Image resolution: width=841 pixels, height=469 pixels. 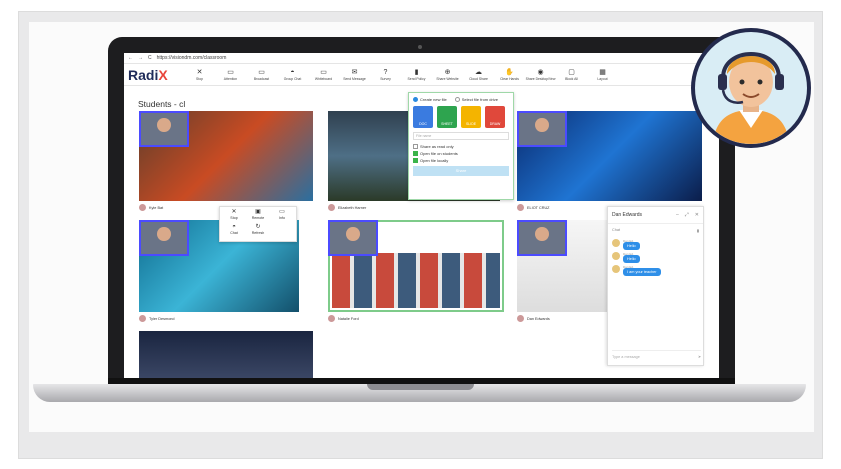 I want to click on menu-icon: ◓, so click(x=234, y=227).